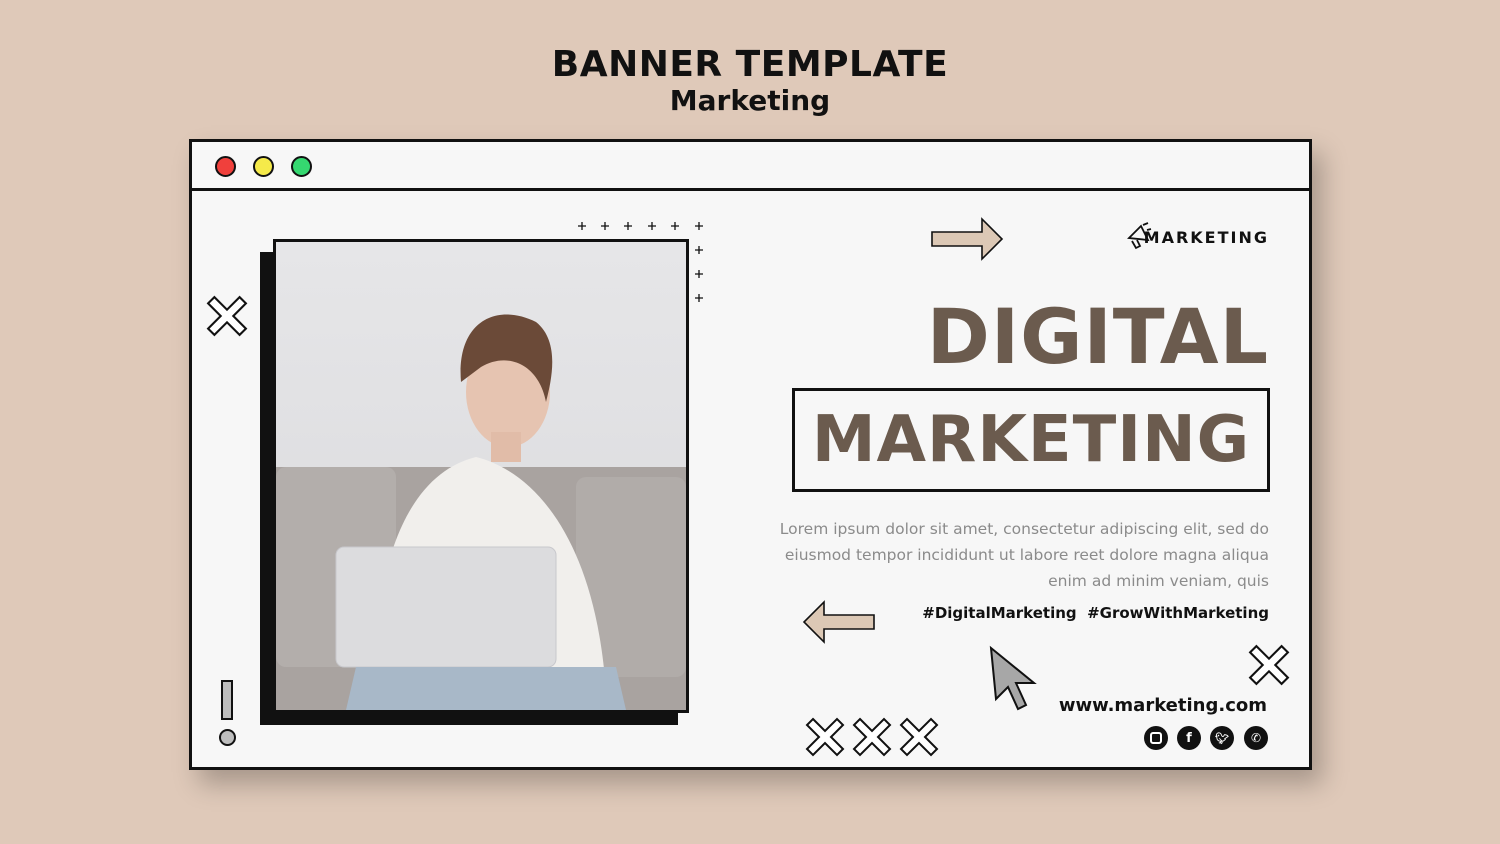  I want to click on headline-digital: DIGITAL, so click(1097, 336).